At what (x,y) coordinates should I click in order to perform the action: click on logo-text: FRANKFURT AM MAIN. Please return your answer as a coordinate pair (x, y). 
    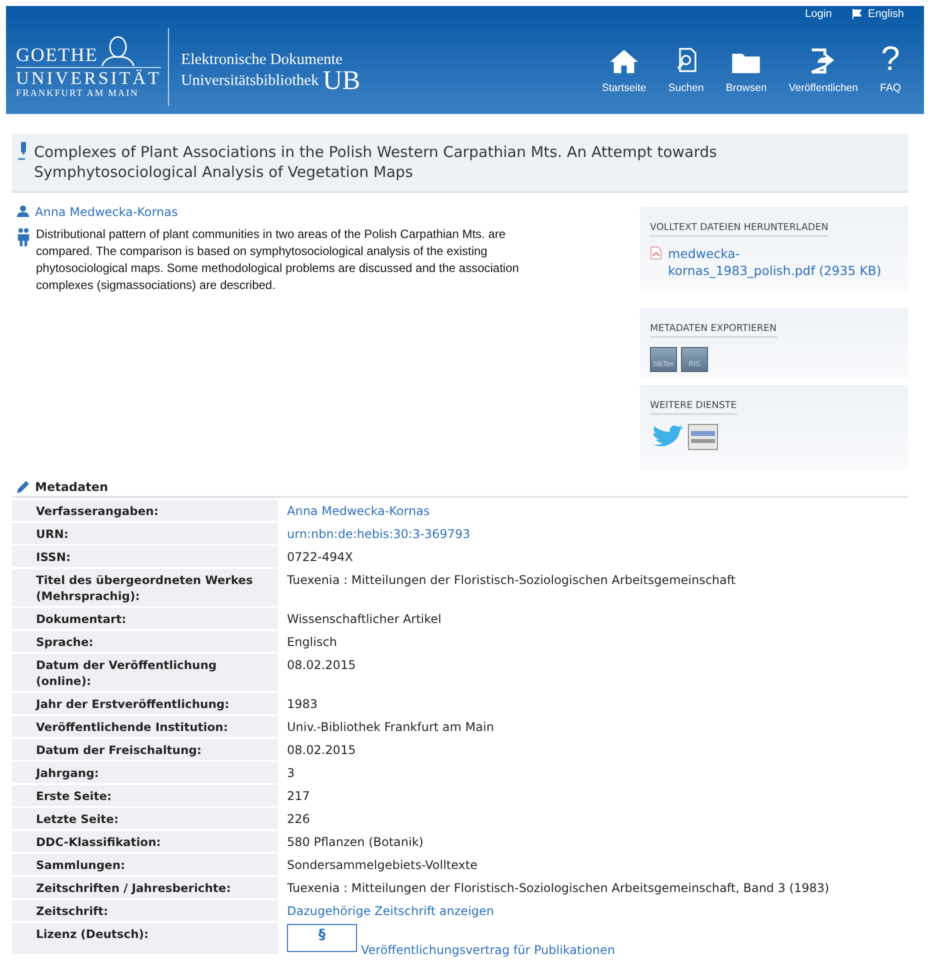
    Looking at the image, I should click on (77, 94).